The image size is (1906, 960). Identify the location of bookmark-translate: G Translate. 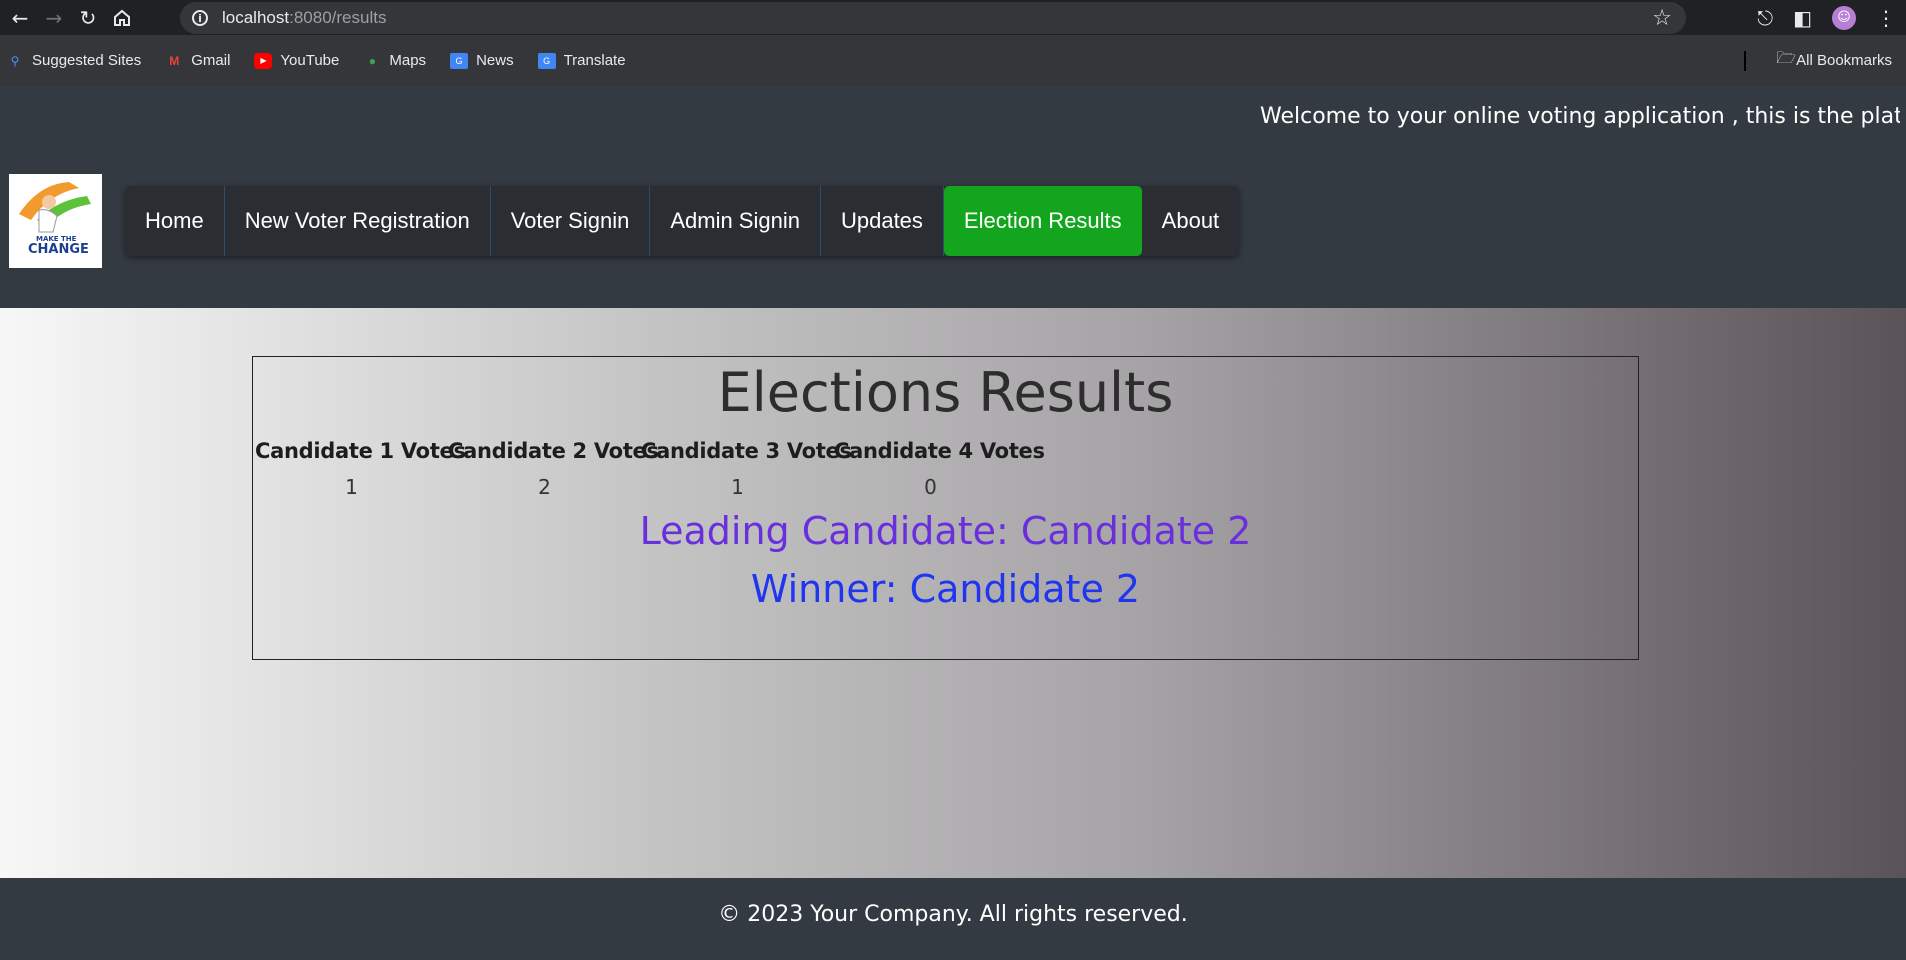
(581, 60).